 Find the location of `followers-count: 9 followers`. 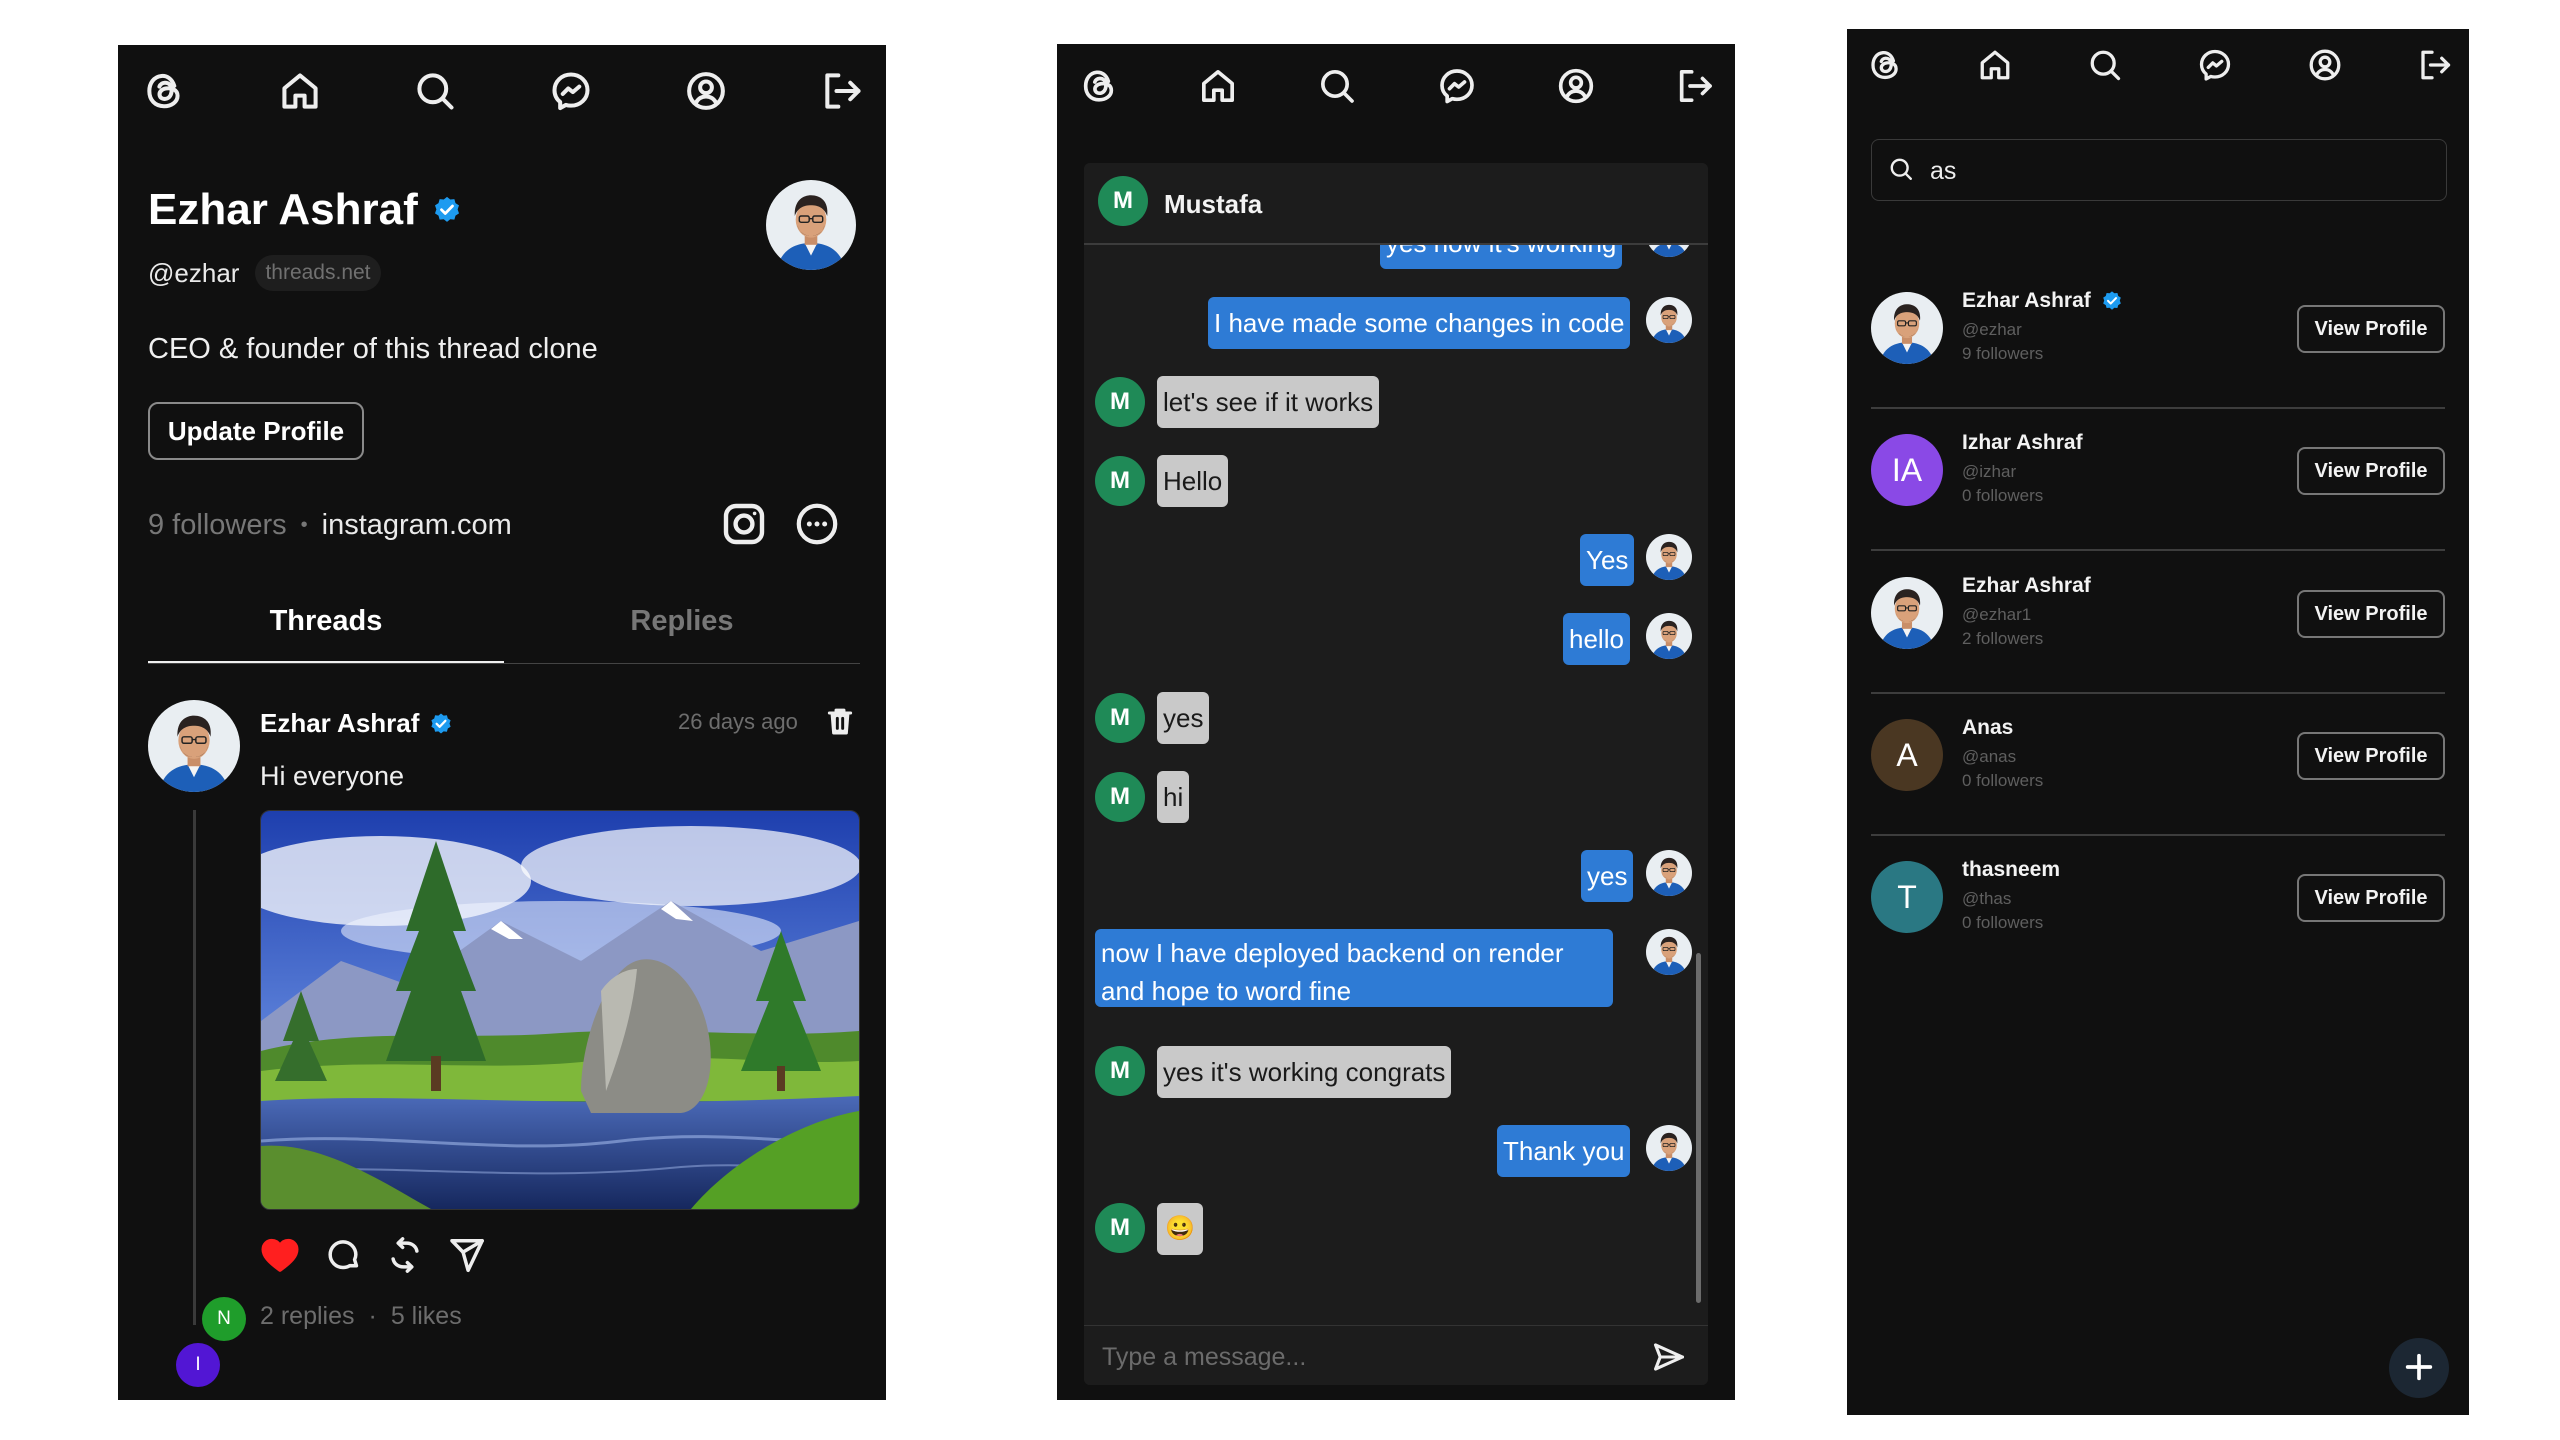

followers-count: 9 followers is located at coordinates (217, 525).